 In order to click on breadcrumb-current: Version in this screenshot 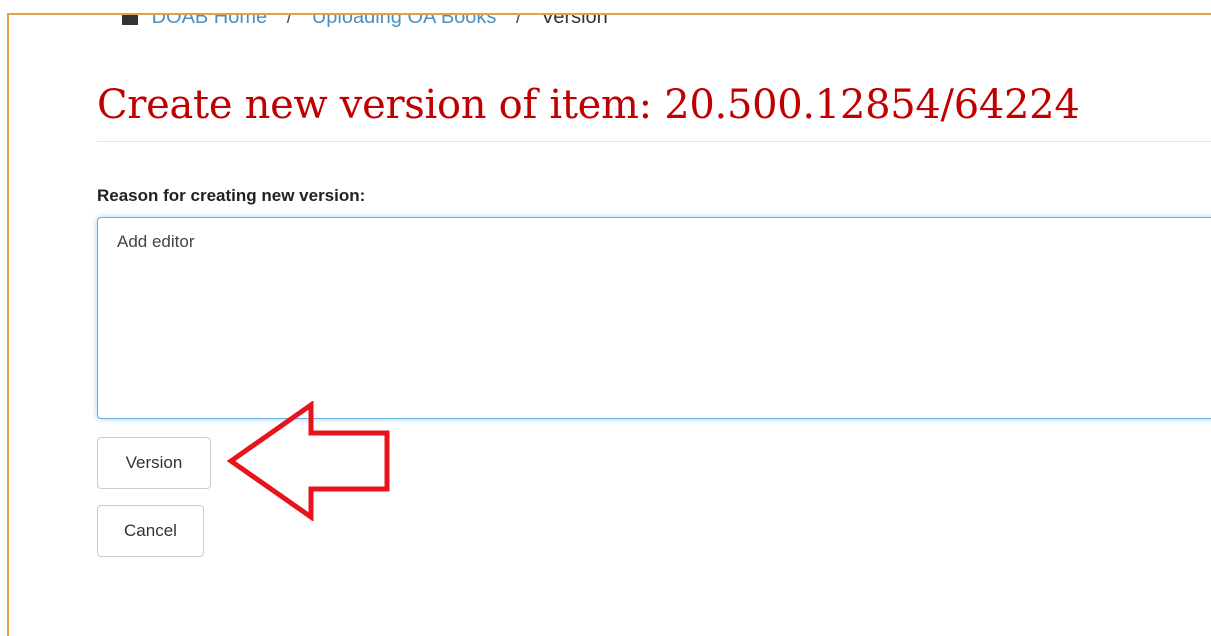, I will do `click(574, 20)`.